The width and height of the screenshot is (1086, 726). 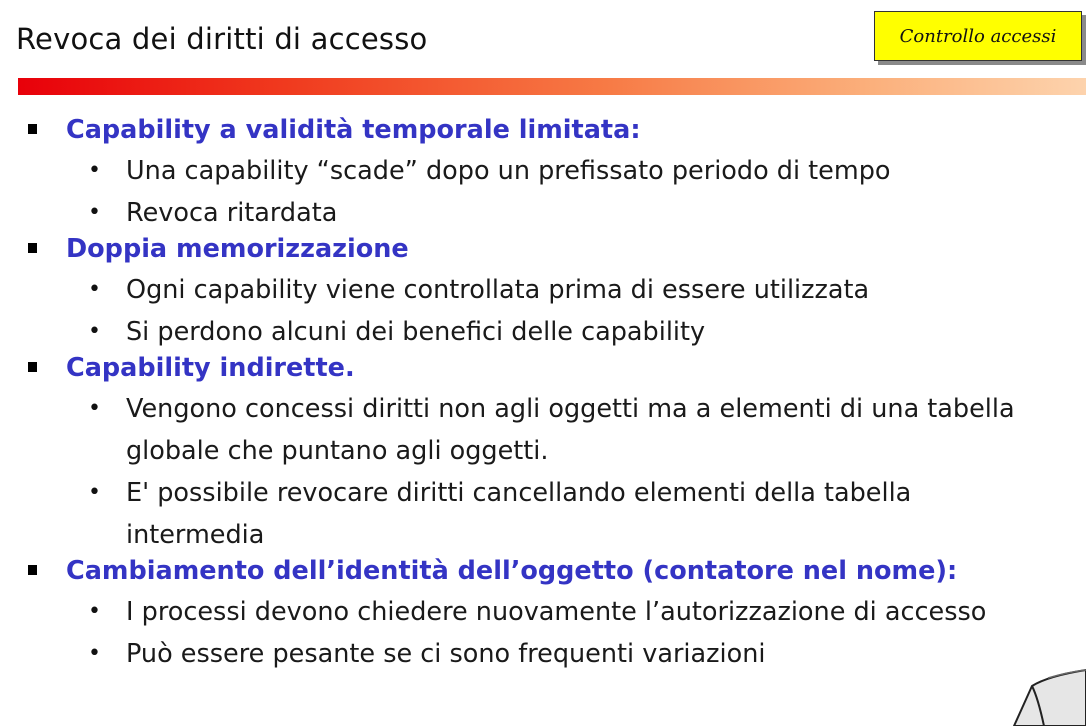 What do you see at coordinates (232, 213) in the screenshot?
I see `list-item-text: Revoca ritardata` at bounding box center [232, 213].